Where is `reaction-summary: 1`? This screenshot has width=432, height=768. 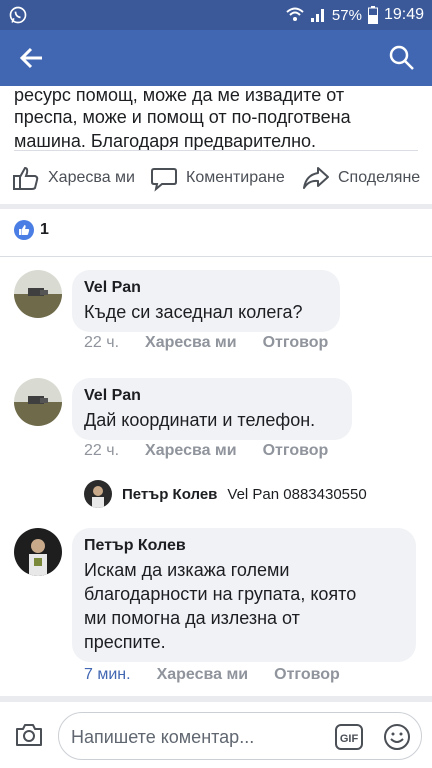 reaction-summary: 1 is located at coordinates (31, 230).